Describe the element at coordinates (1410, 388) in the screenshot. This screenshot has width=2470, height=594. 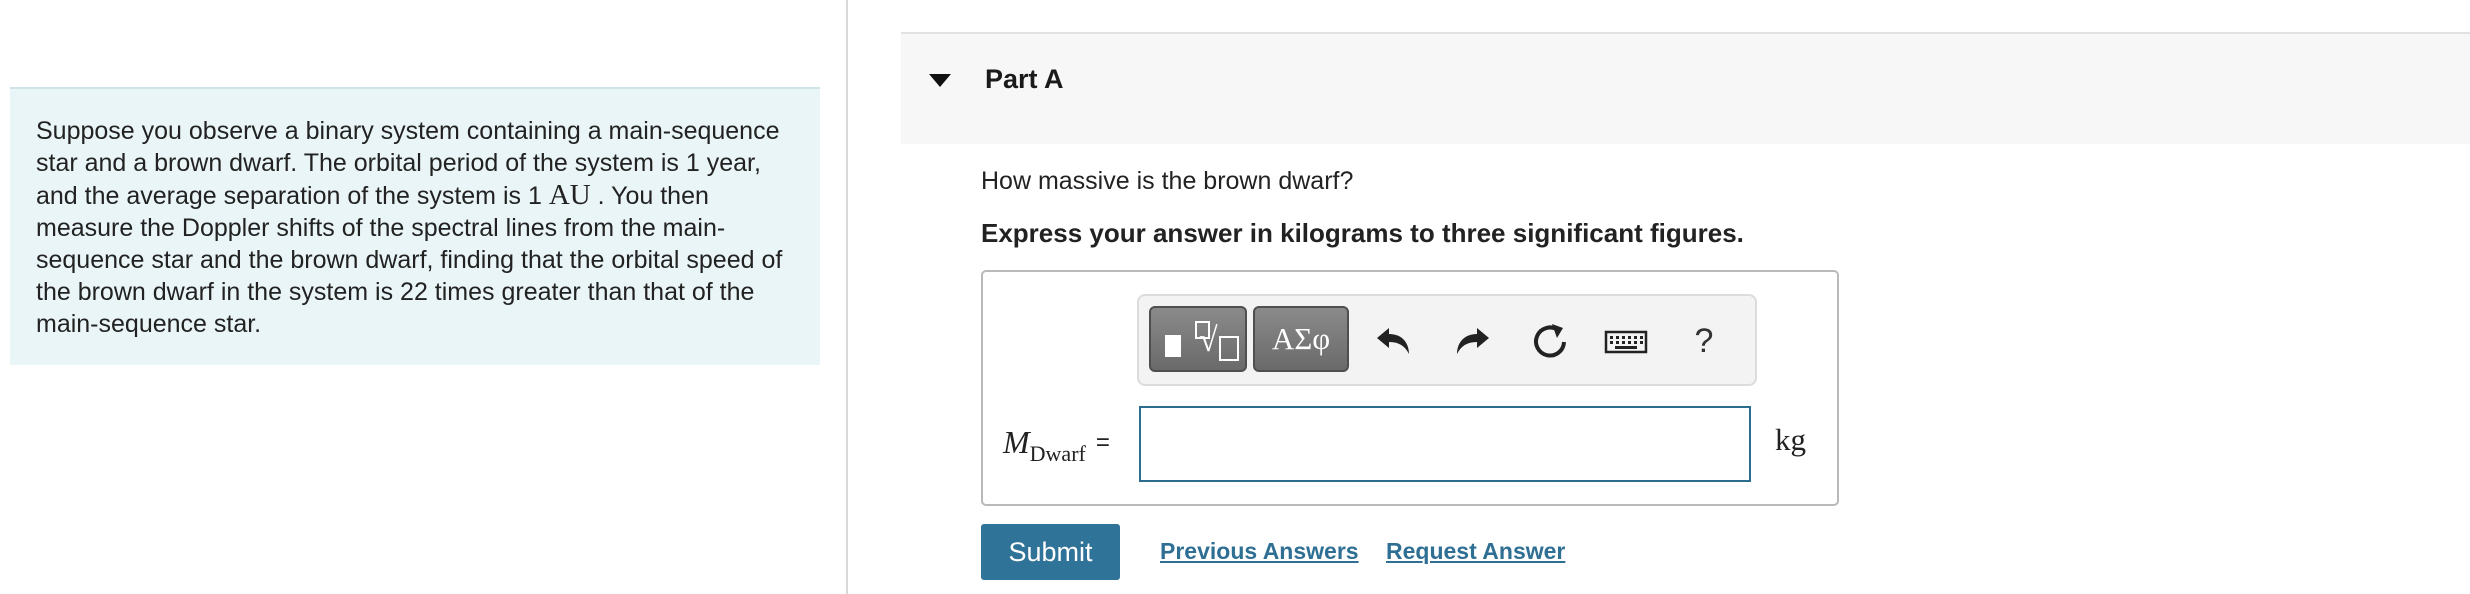
I see `answer-box: √ ΑΣφ ? MDwarf = kg` at that location.